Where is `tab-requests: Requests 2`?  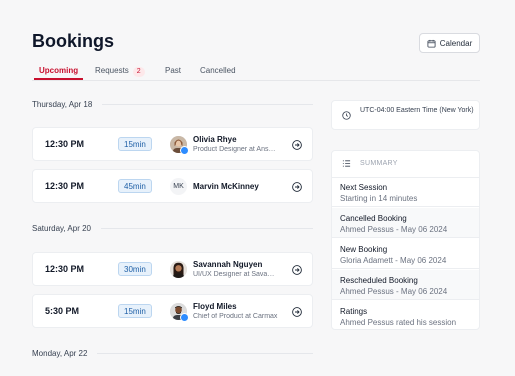
tab-requests: Requests 2 is located at coordinates (120, 73).